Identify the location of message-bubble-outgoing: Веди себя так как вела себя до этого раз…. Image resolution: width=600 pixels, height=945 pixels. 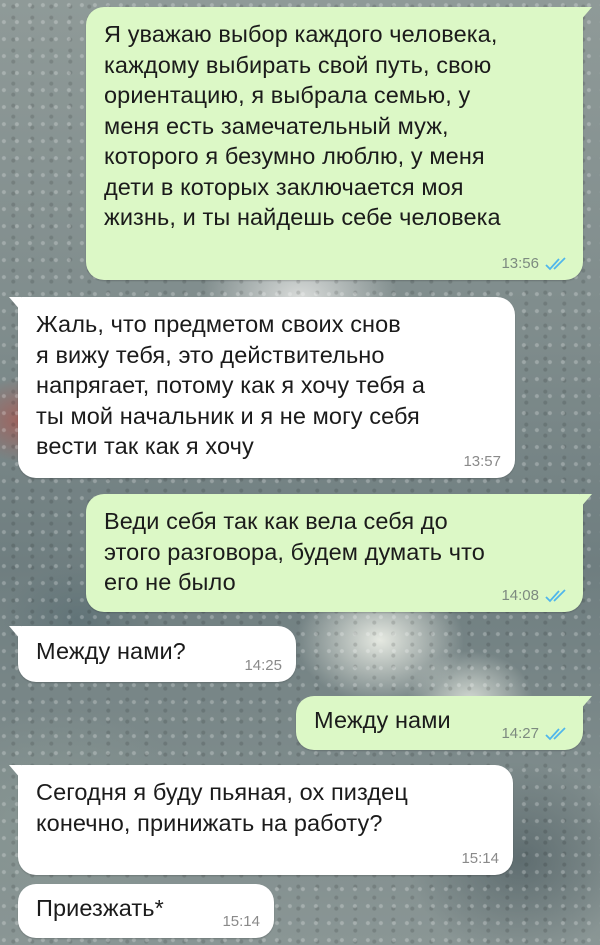
(339, 553).